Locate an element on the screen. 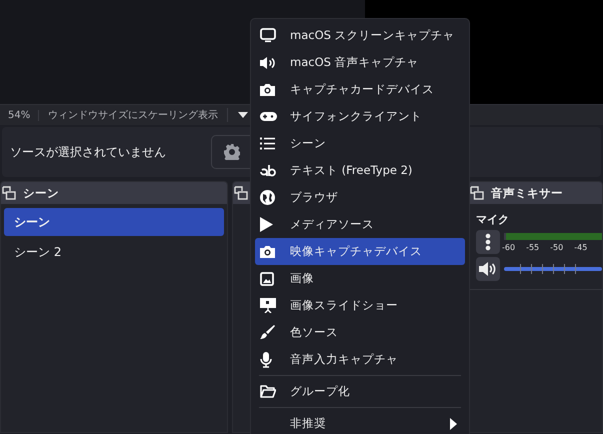 Image resolution: width=603 pixels, height=434 pixels. menu-item: ブラウザ is located at coordinates (360, 197).